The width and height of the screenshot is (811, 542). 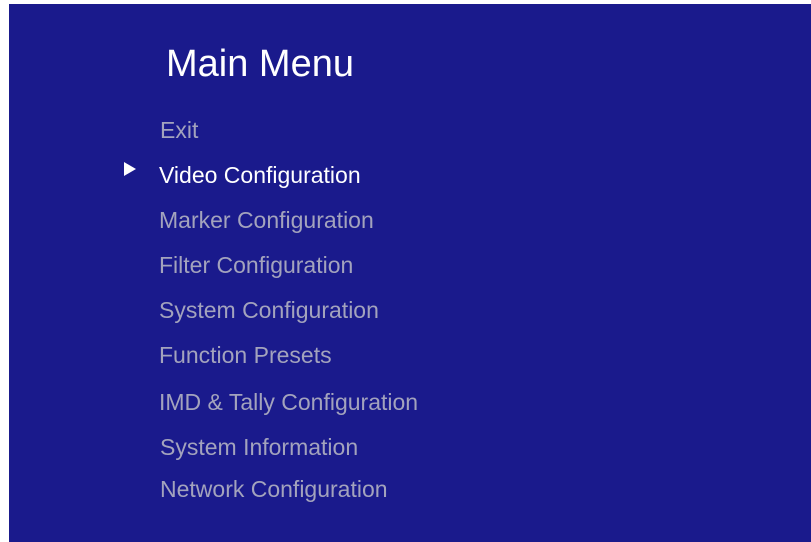 I want to click on menu-item-function-presets: Function Presets, so click(x=245, y=355).